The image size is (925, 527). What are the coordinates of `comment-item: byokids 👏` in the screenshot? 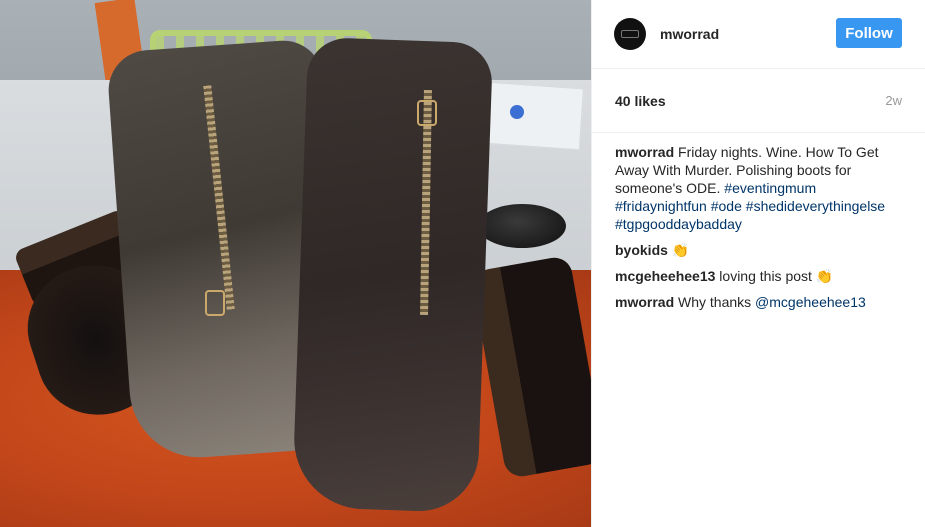 It's located at (758, 250).